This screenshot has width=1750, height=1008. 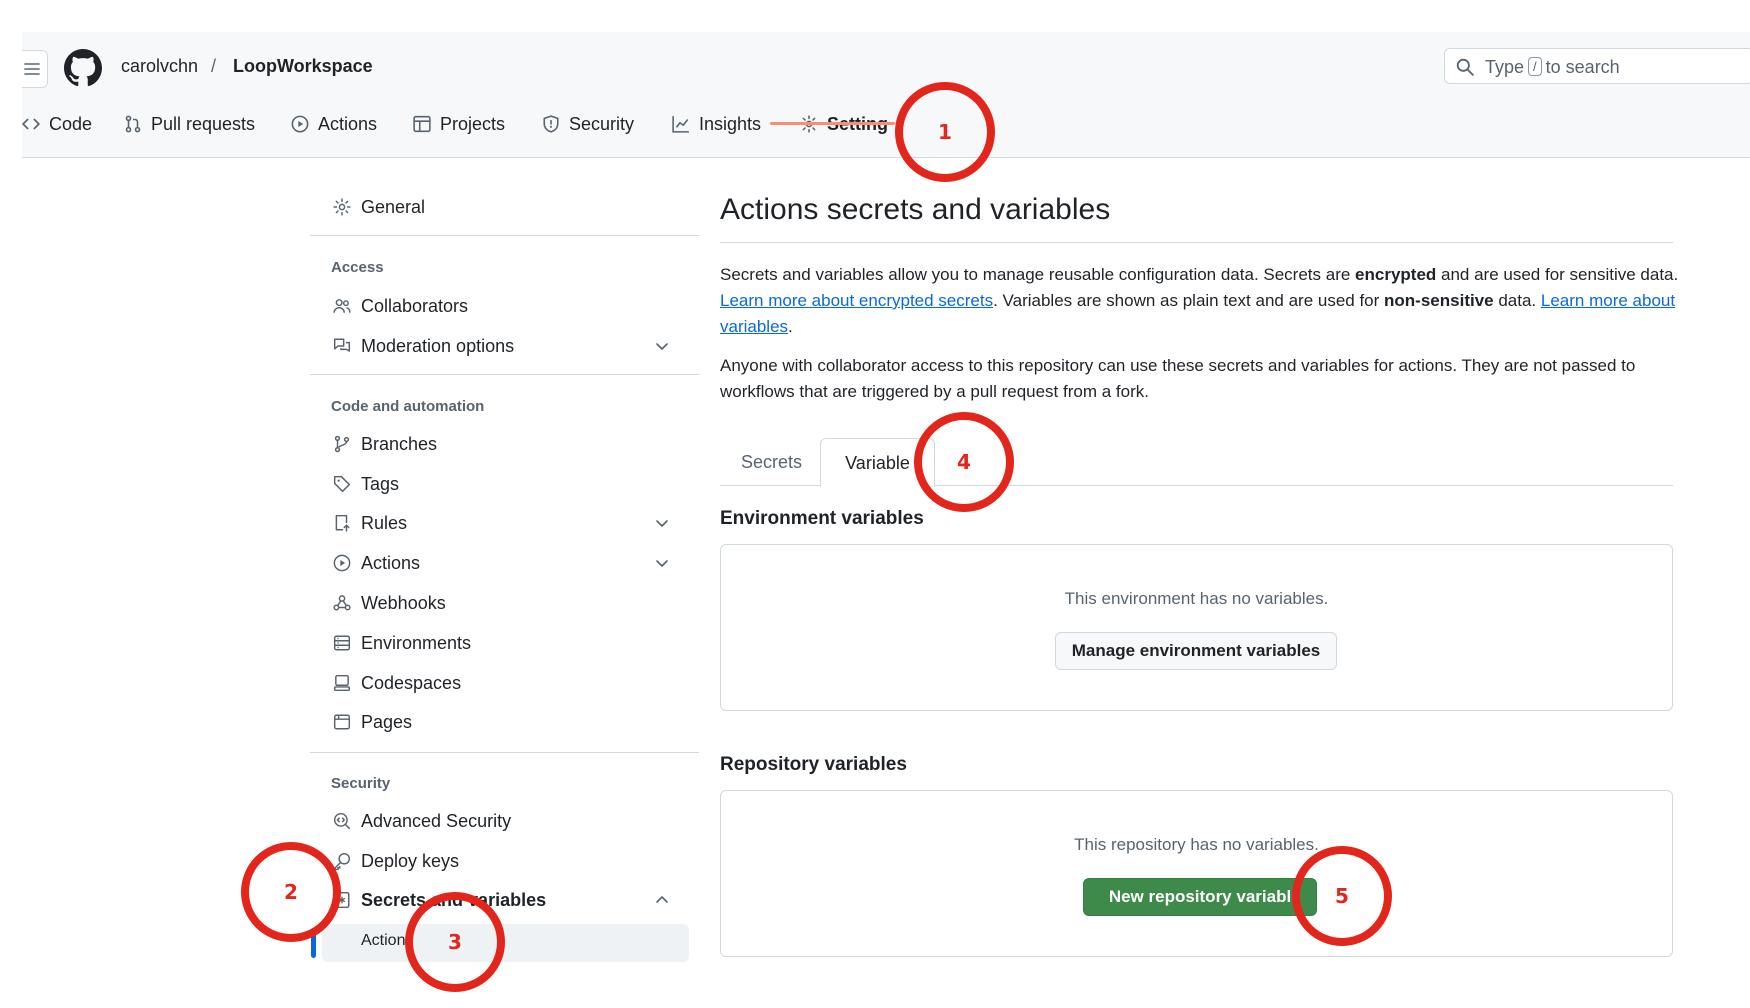 I want to click on shield-icon, so click(x=551, y=124).